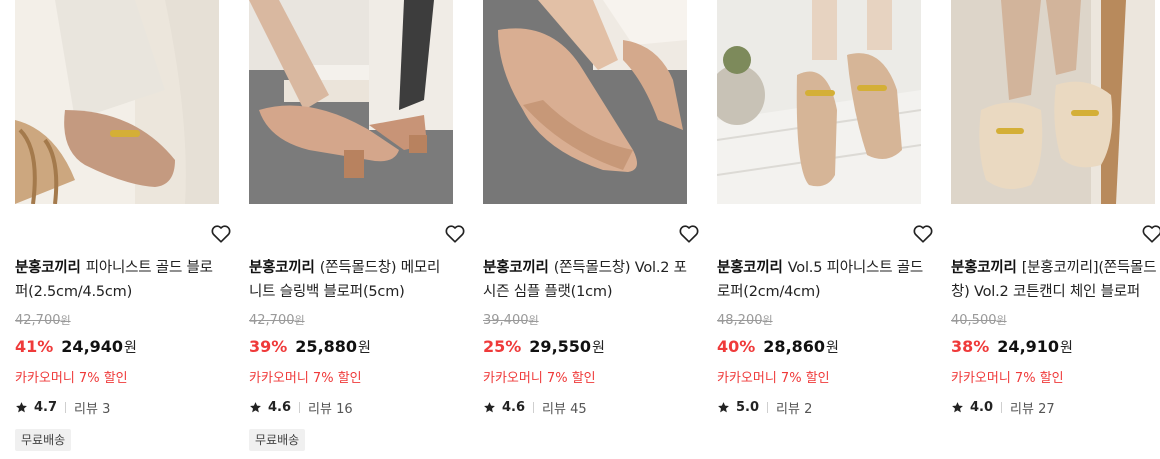 The width and height of the screenshot is (1160, 459). What do you see at coordinates (587, 280) in the screenshot?
I see `product-title: 분홍코끼리 (쫀득몰드창) Vol.2 포시즌 심플 플랫(1cm)` at bounding box center [587, 280].